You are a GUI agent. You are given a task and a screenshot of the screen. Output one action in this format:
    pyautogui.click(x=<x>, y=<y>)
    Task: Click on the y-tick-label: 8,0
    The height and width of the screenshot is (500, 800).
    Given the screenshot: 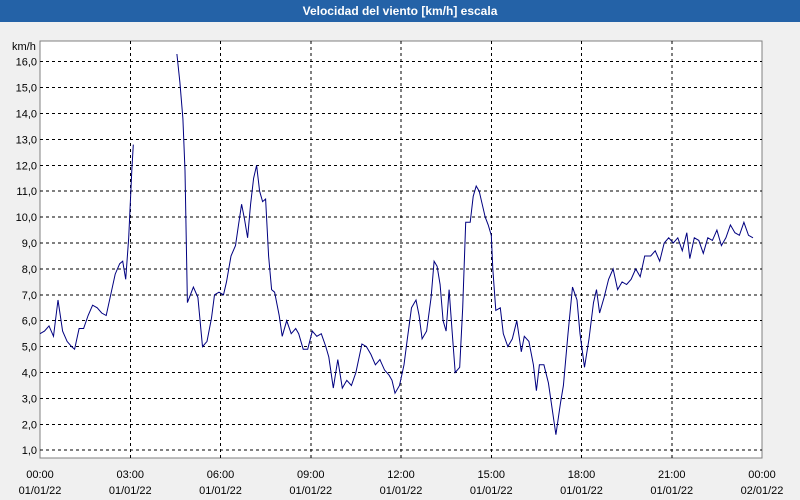 What is the action you would take?
    pyautogui.click(x=29, y=270)
    